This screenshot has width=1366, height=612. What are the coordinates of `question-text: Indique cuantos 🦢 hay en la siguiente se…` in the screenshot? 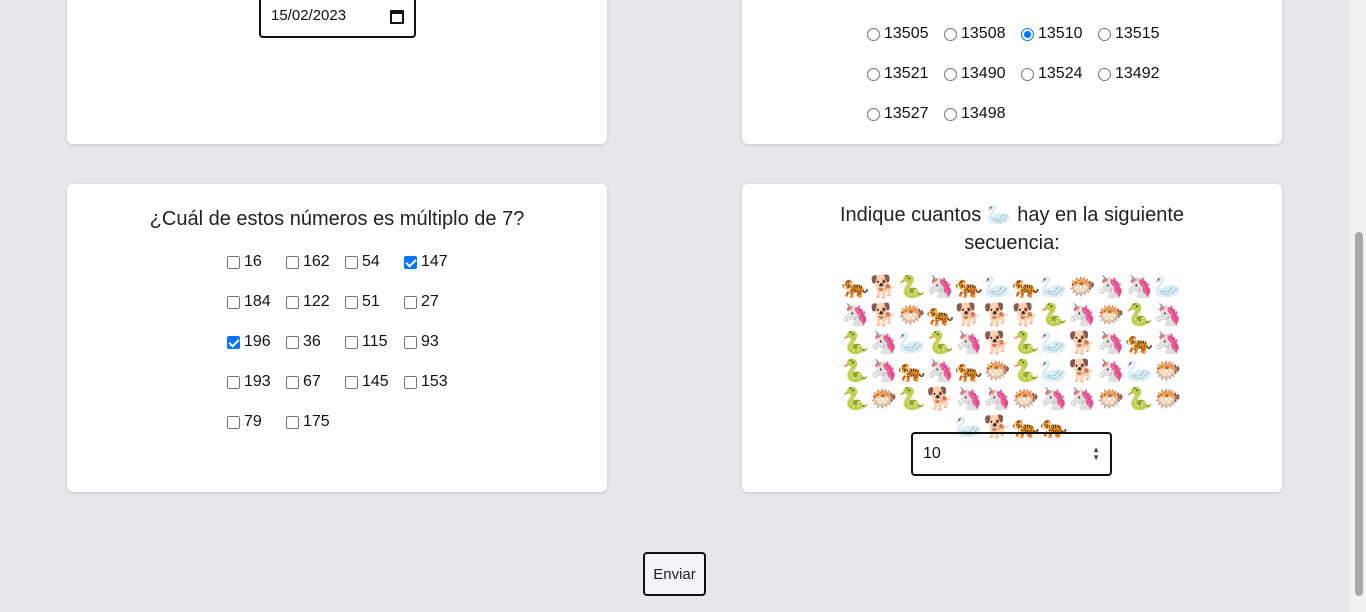 It's located at (1012, 229).